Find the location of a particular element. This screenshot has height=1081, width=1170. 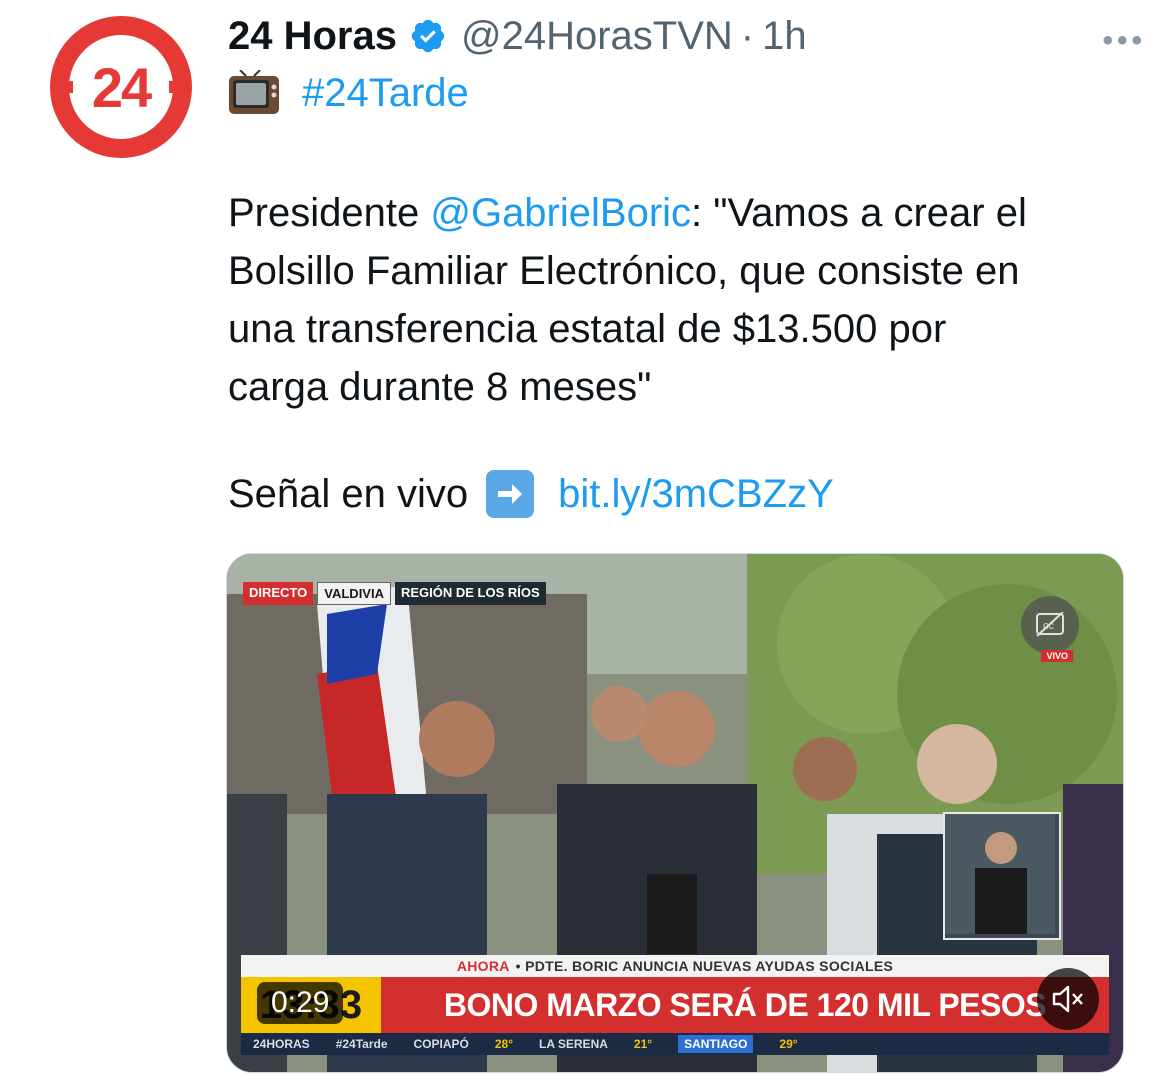

signal-link: bit.ly/3mCBZzY is located at coordinates (696, 494).